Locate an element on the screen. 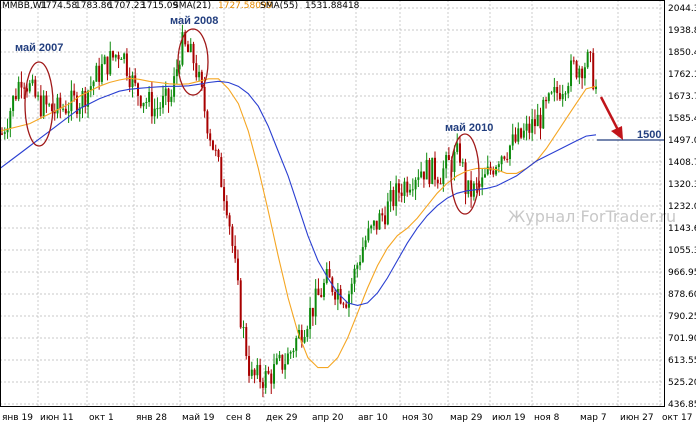  y-tick-label: 436.85 is located at coordinates (682, 405).